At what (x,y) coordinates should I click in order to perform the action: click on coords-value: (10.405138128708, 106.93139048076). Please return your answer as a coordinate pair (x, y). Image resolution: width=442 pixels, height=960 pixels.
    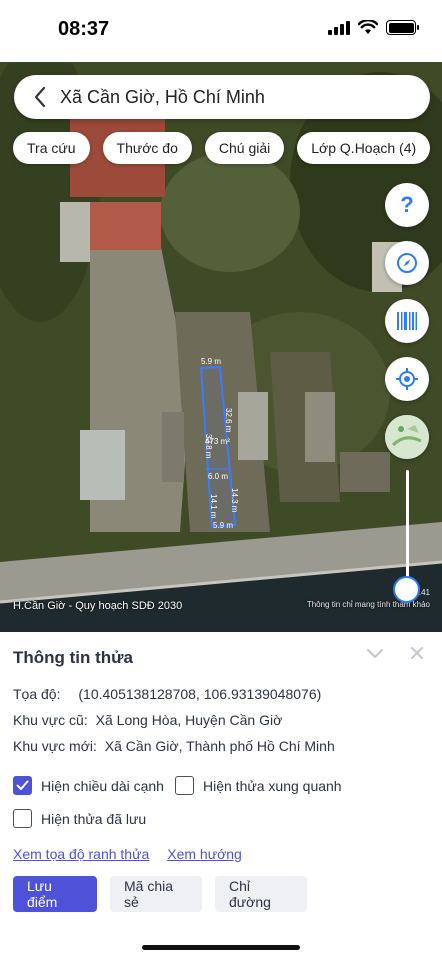
    Looking at the image, I should click on (200, 694).